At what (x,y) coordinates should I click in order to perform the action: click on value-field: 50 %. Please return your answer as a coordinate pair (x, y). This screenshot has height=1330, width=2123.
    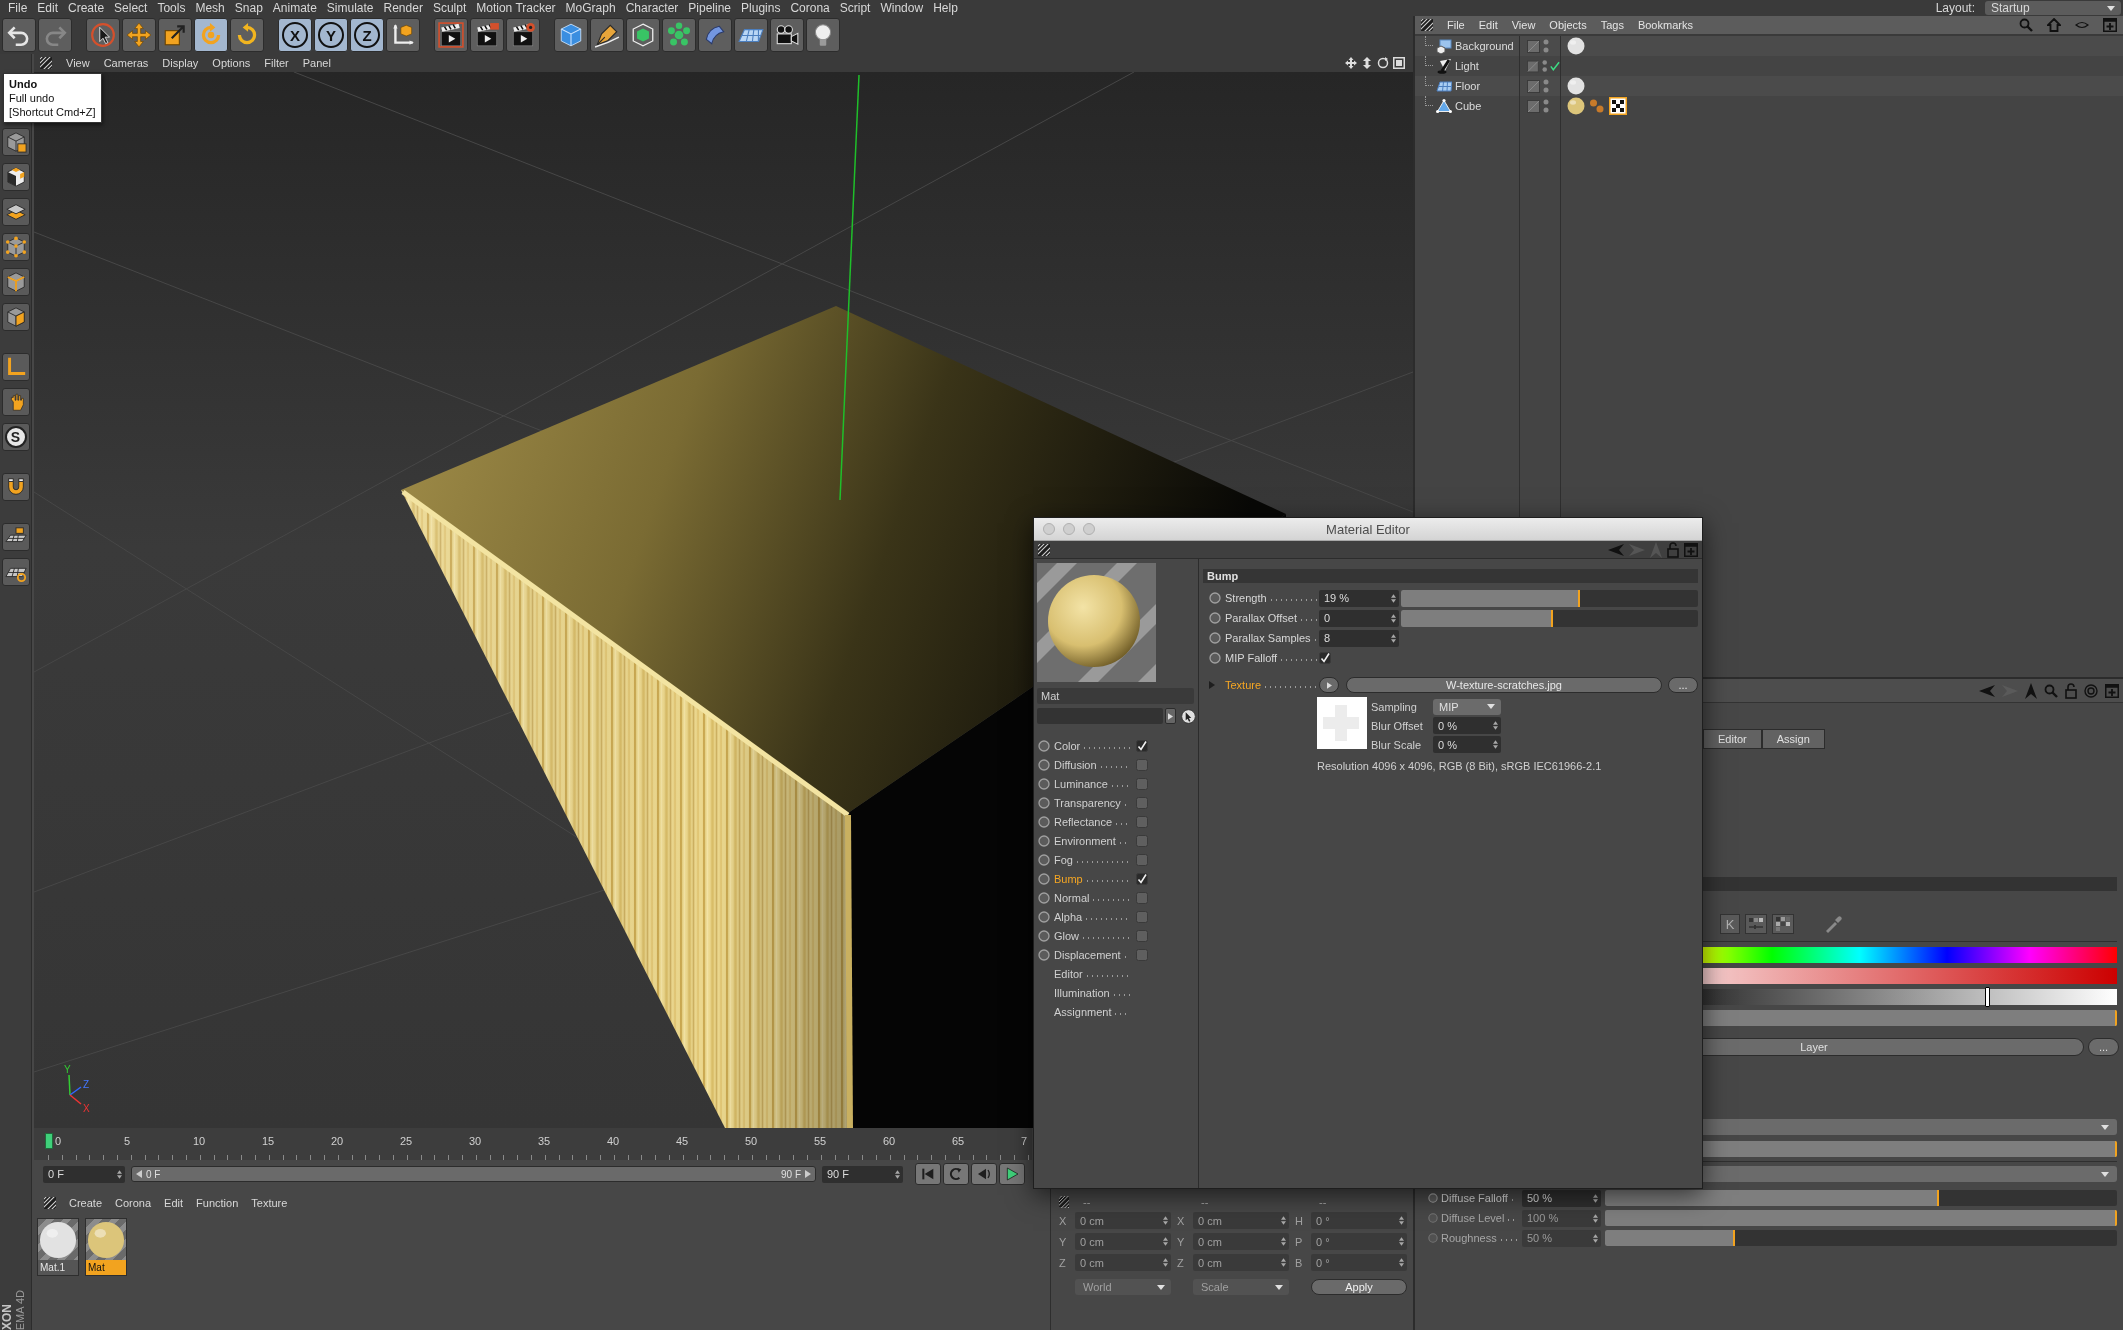
    Looking at the image, I should click on (1561, 1198).